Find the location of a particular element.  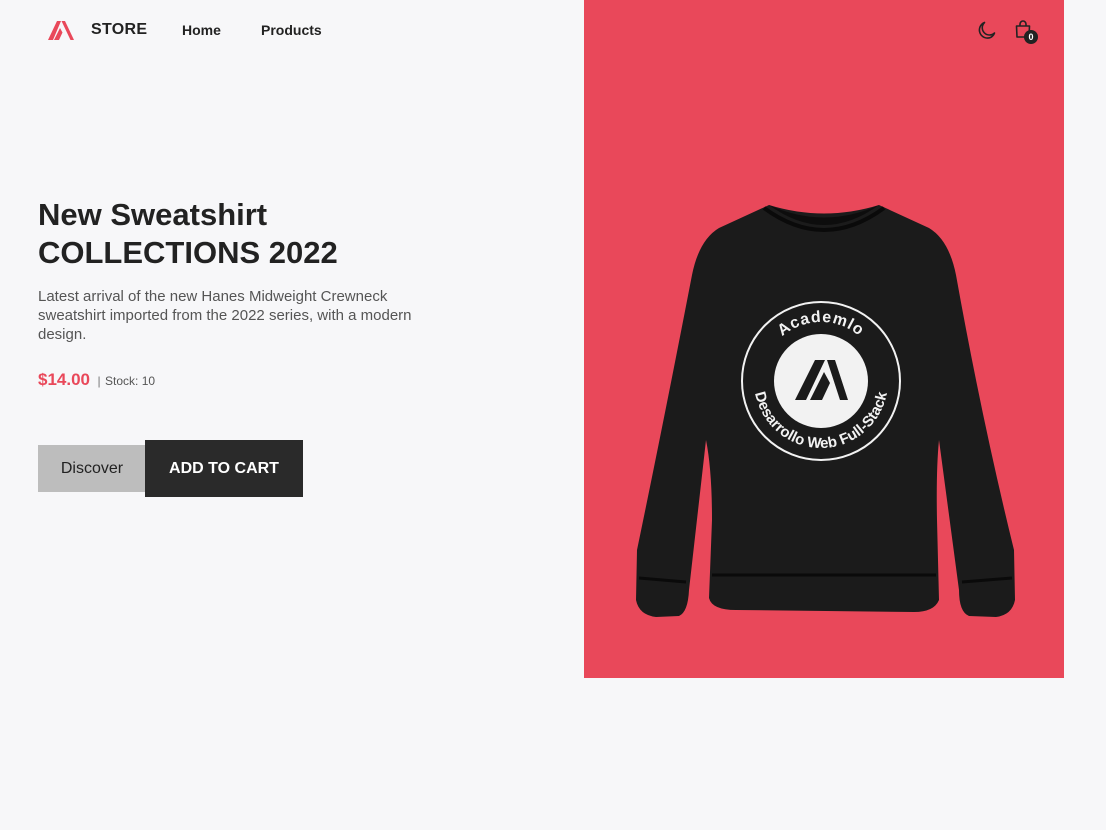

header: STORE Home Products 0 is located at coordinates (553, 30).